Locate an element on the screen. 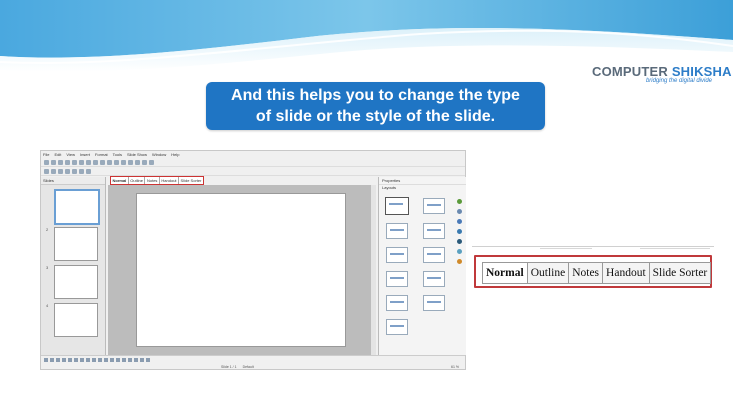  layout-vertical is located at coordinates (397, 327).